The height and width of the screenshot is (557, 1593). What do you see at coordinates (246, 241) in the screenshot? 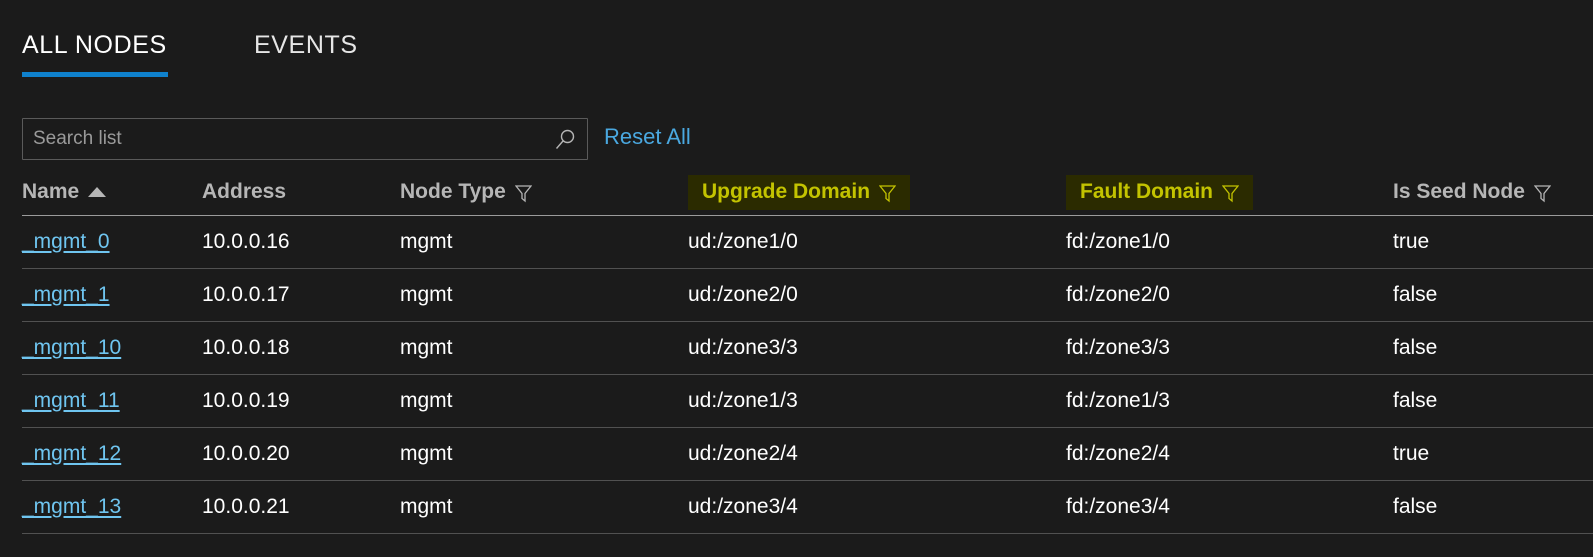
I see `cell-address: 10.0.0.16` at bounding box center [246, 241].